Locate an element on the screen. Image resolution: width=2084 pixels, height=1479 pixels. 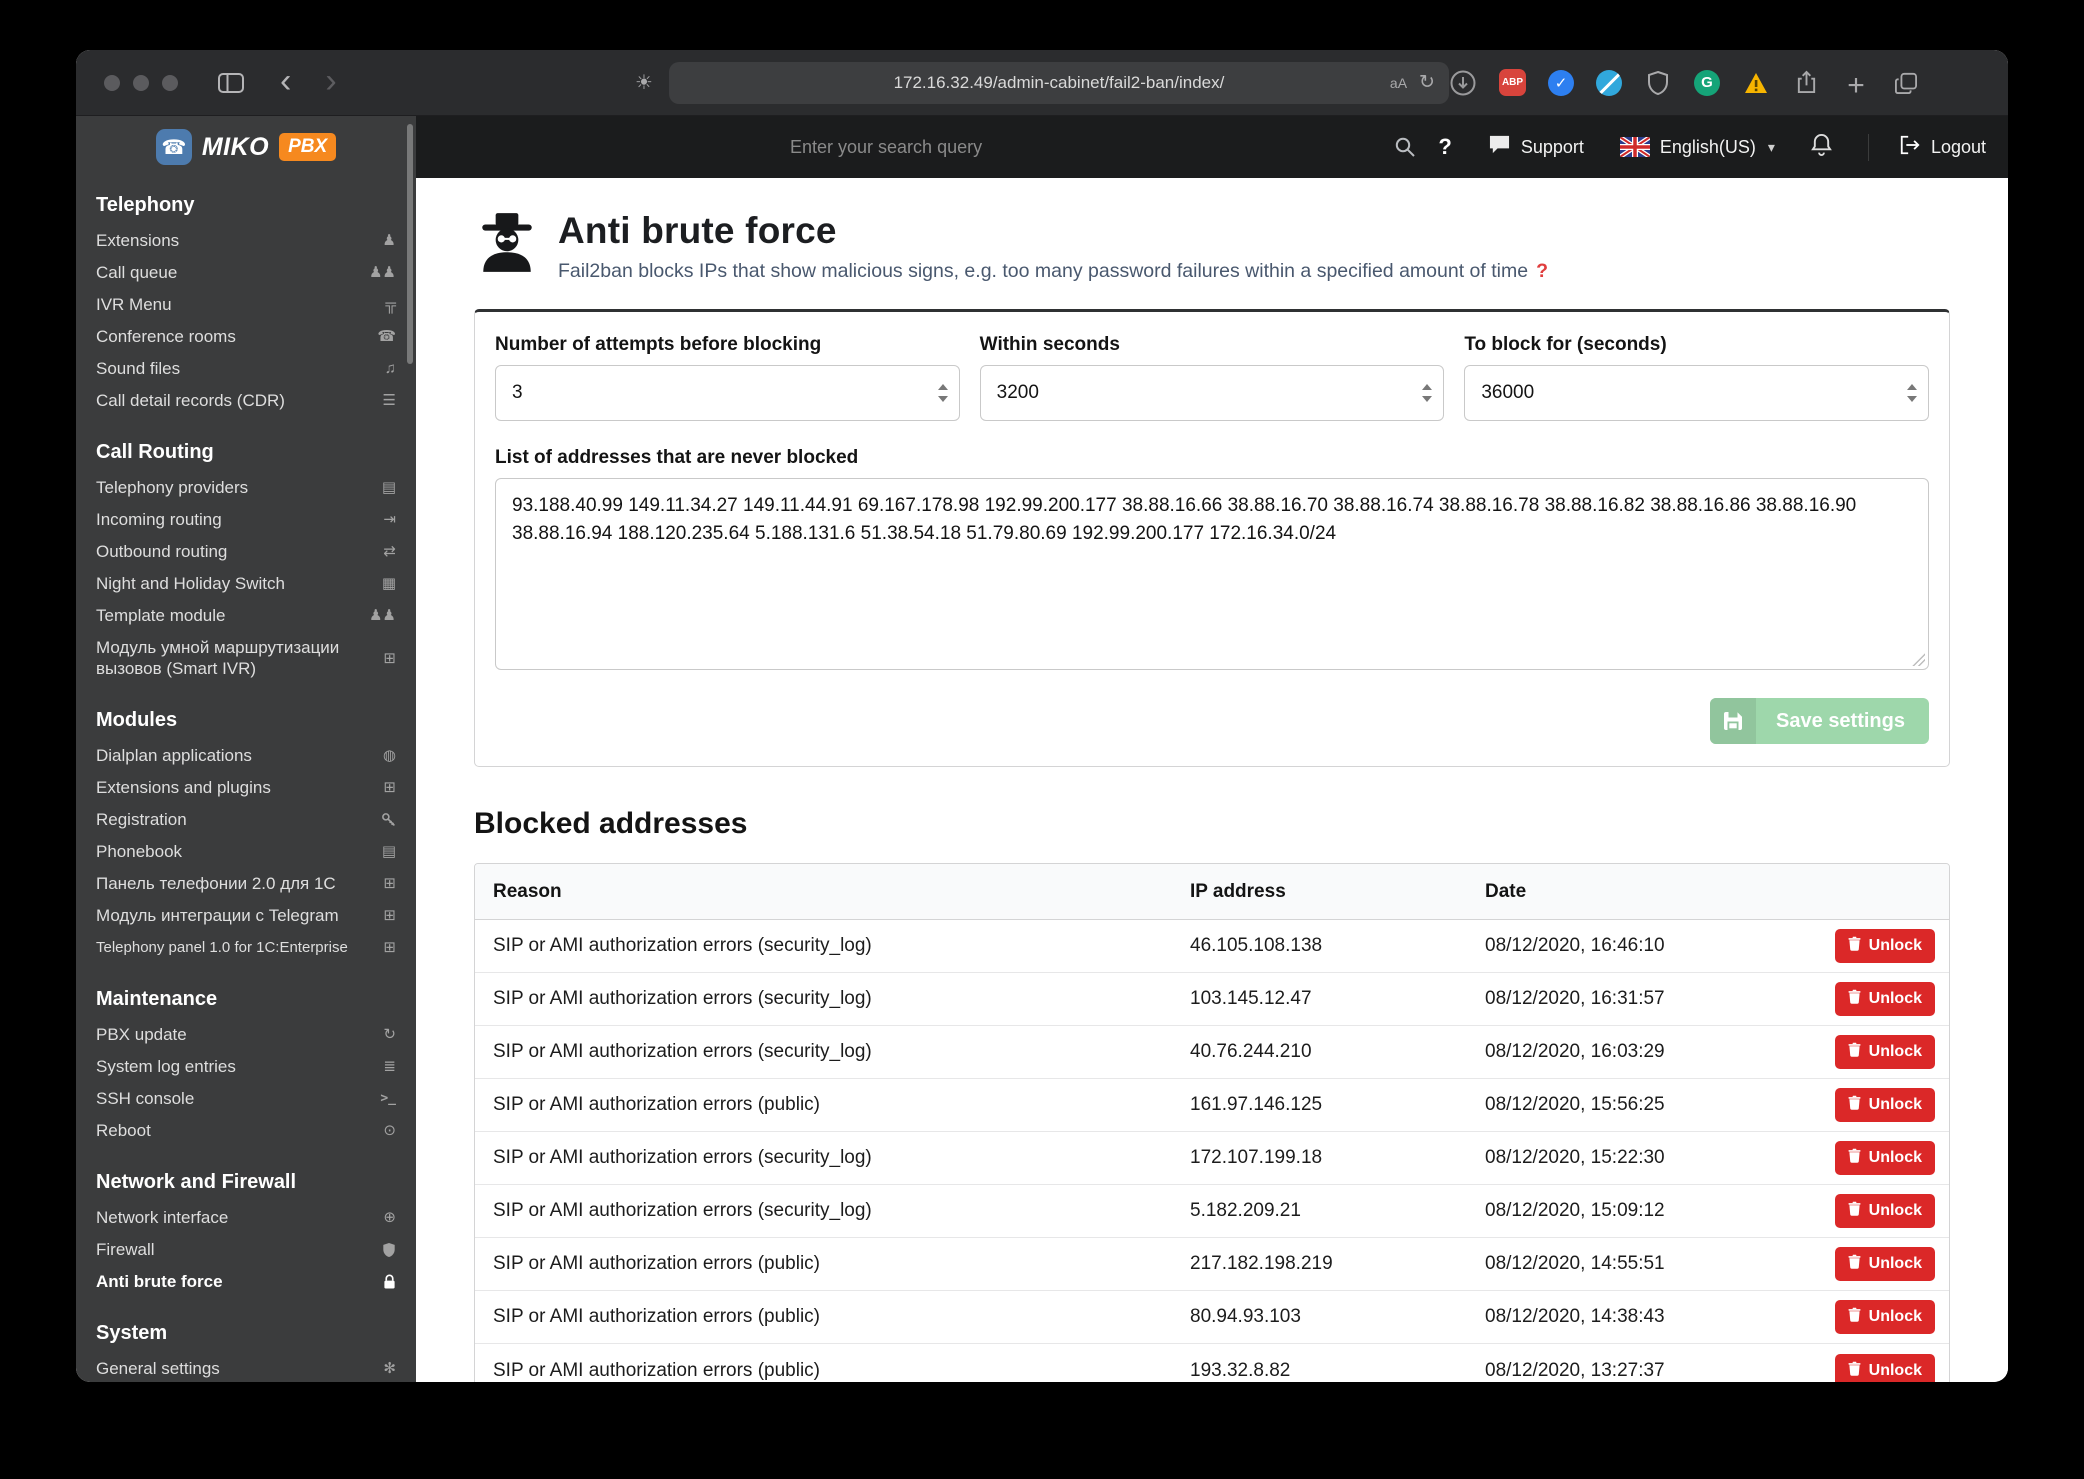
phone-logo-icon: ☎ is located at coordinates (173, 147).